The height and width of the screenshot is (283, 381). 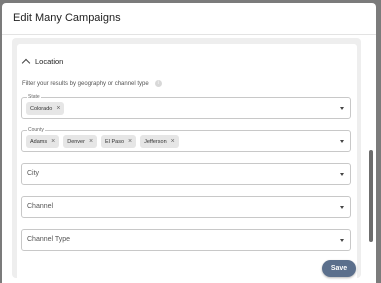 I want to click on save-button: Save, so click(x=339, y=268).